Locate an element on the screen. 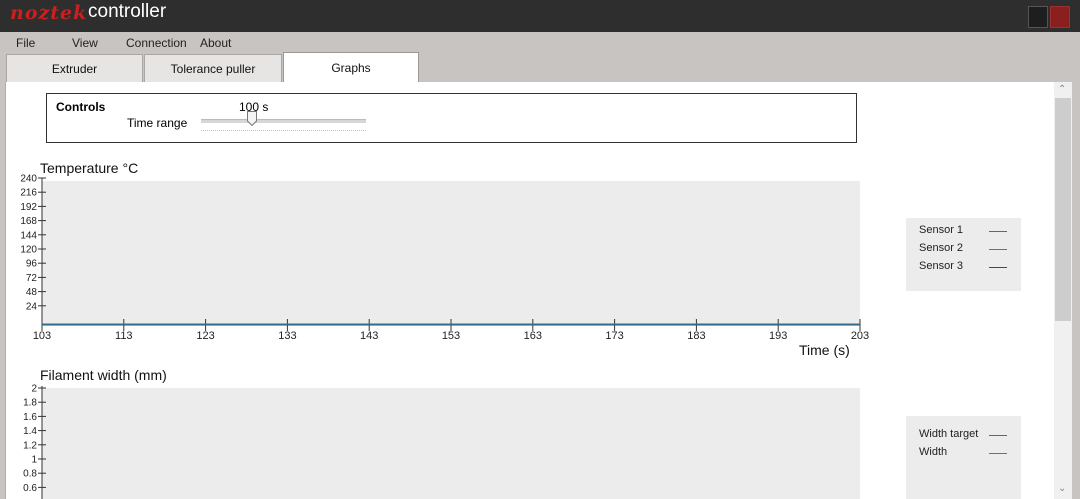  scroll-up-icon: ⌃ is located at coordinates (1062, 89).